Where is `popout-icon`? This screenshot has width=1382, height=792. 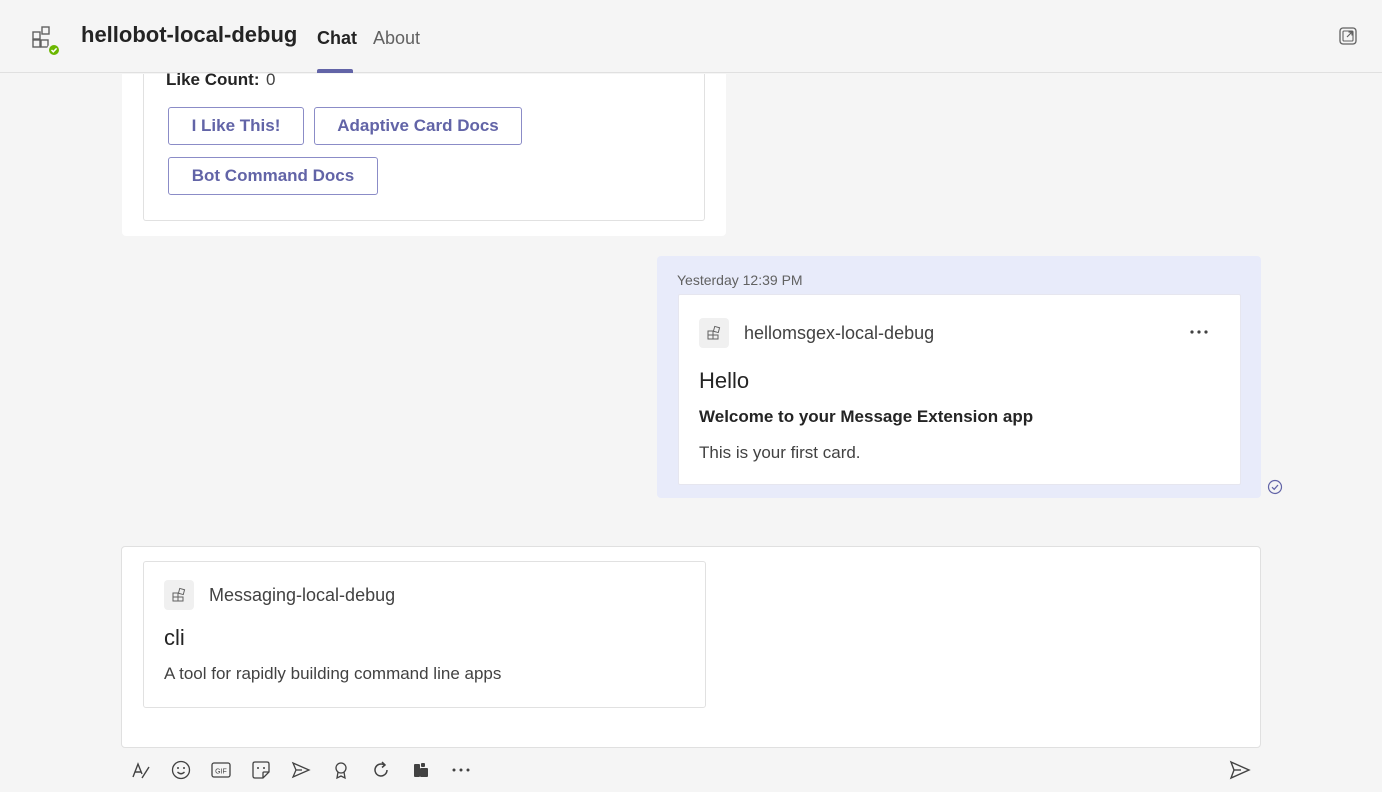 popout-icon is located at coordinates (1348, 36).